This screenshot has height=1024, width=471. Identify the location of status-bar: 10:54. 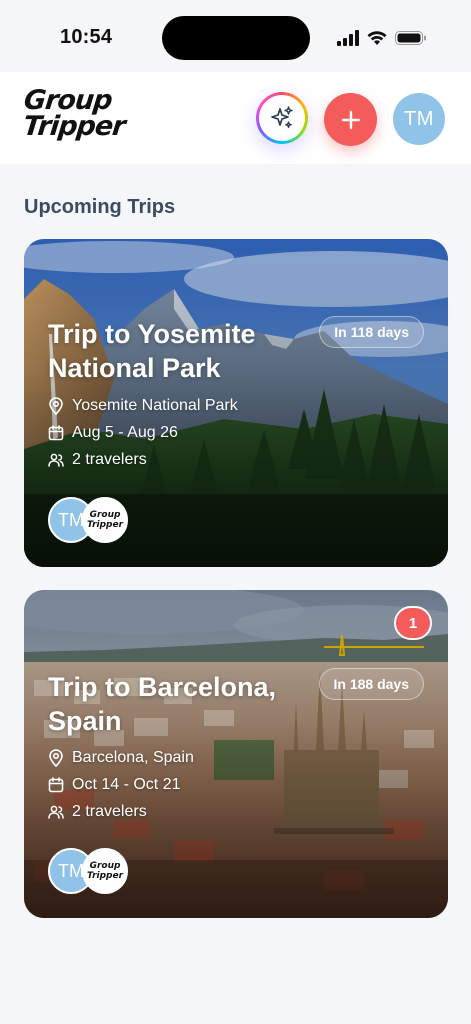
(235, 36).